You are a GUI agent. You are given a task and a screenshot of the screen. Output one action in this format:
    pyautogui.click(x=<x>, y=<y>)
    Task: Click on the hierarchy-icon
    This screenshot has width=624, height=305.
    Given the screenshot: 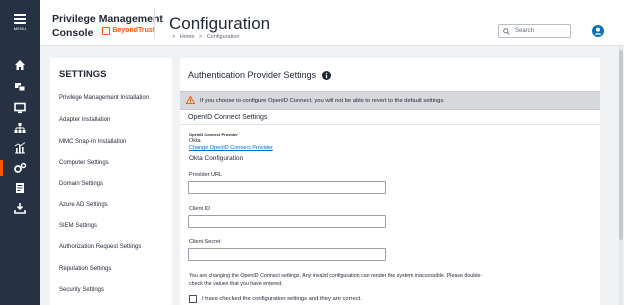 What is the action you would take?
    pyautogui.click(x=20, y=128)
    